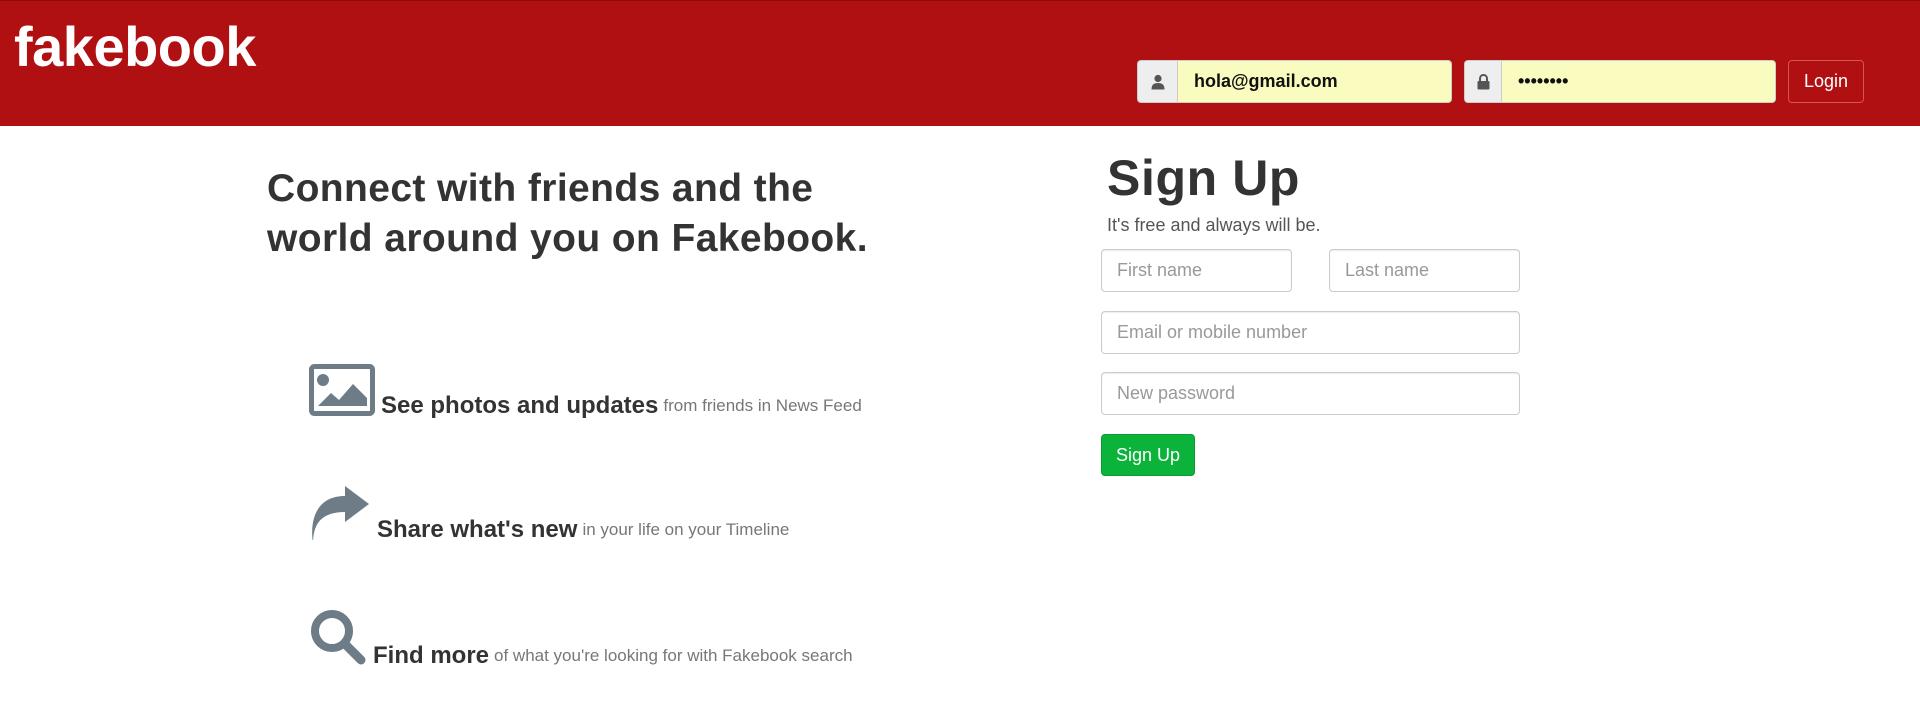 The width and height of the screenshot is (1920, 720). What do you see at coordinates (1204, 178) in the screenshot?
I see `signup-title: Sign Up` at bounding box center [1204, 178].